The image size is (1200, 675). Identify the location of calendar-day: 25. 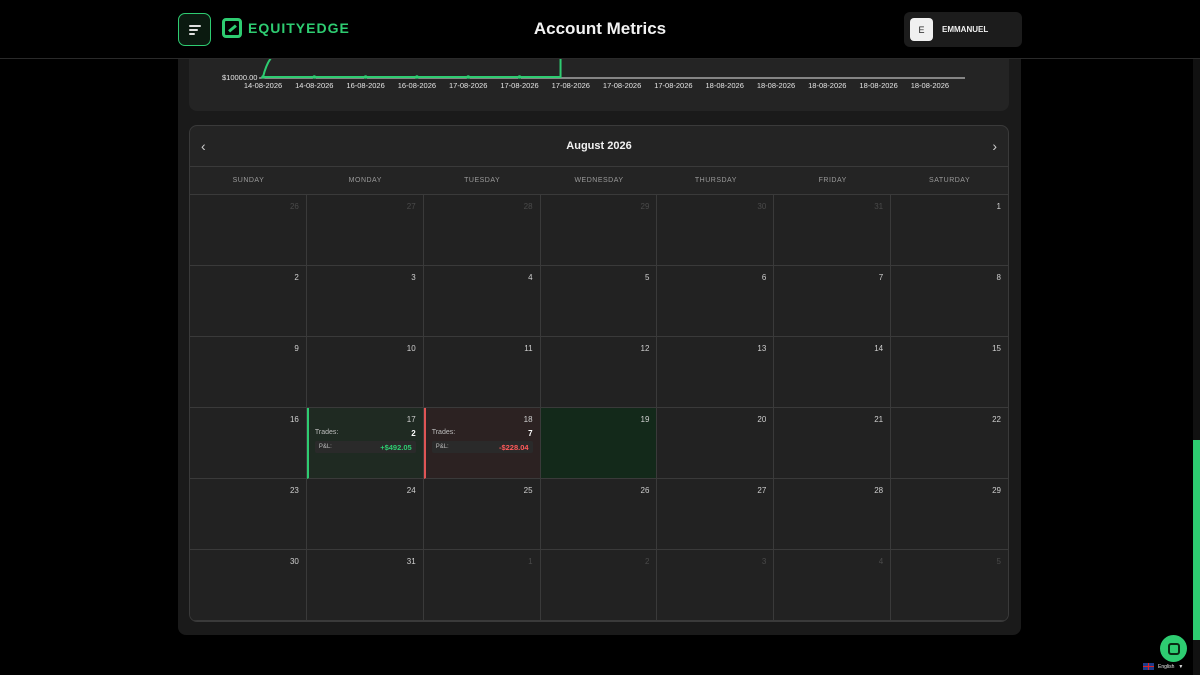
(482, 514).